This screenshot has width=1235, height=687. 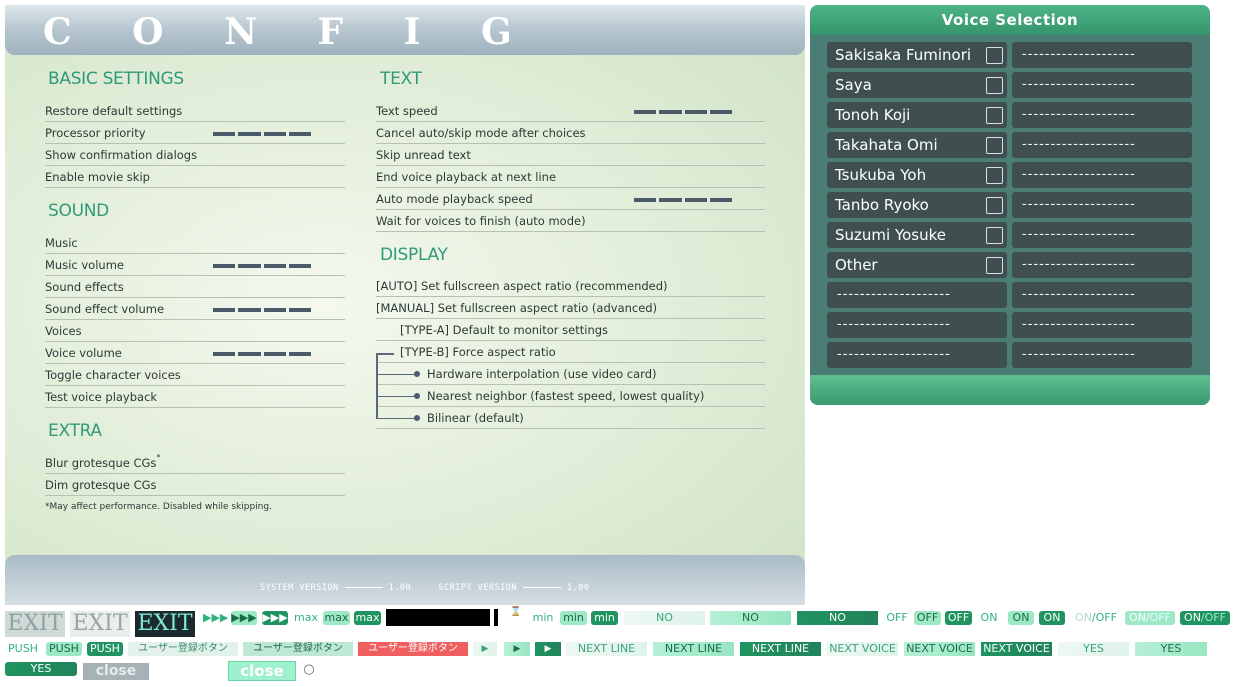 What do you see at coordinates (496, 617) in the screenshot?
I see `slider-knob` at bounding box center [496, 617].